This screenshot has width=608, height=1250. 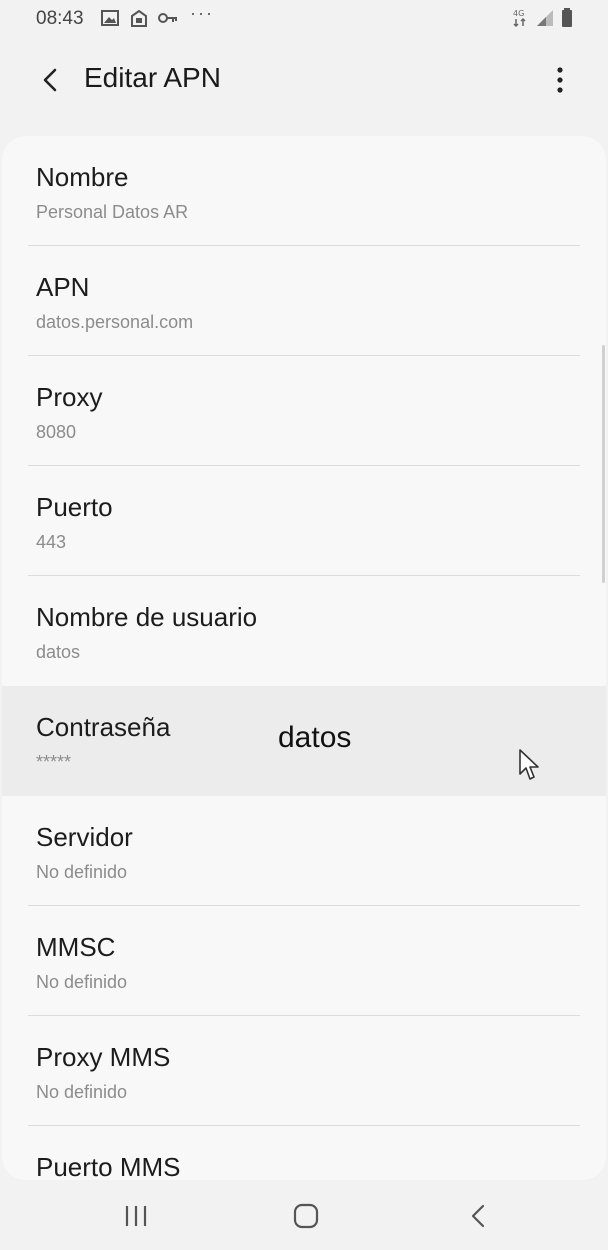 I want to click on store-icon, so click(x=139, y=21).